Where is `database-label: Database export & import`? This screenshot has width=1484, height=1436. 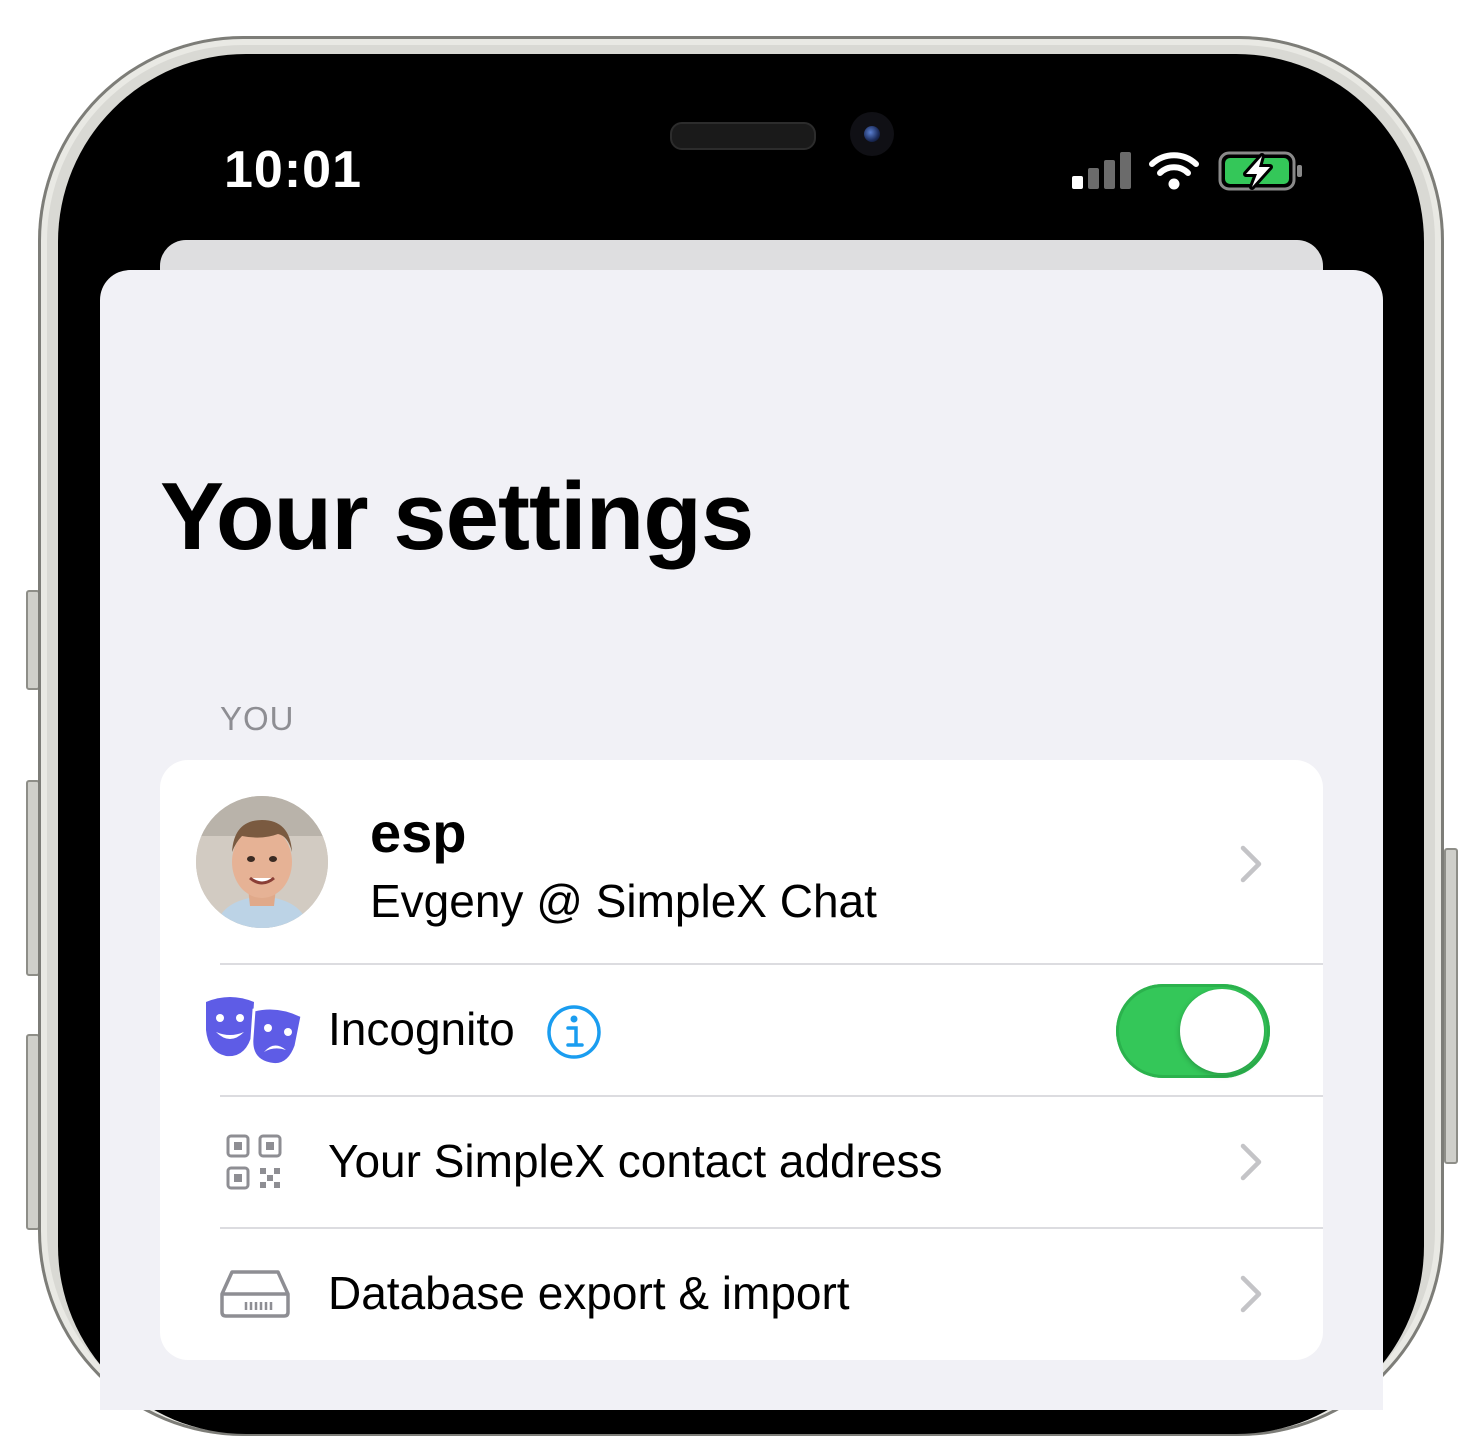 database-label: Database export & import is located at coordinates (589, 1293).